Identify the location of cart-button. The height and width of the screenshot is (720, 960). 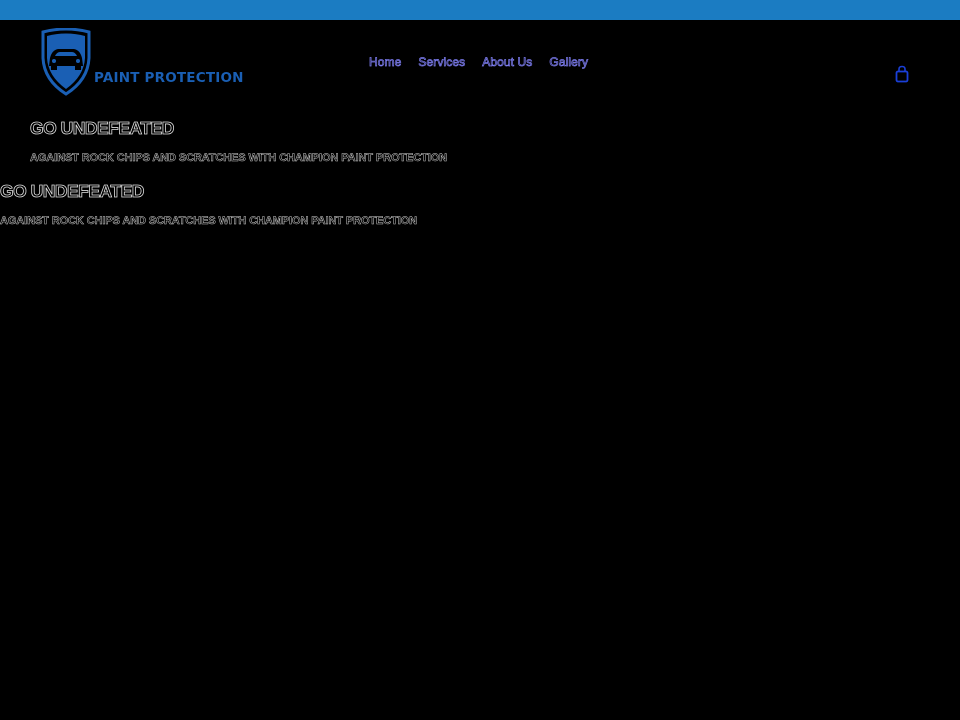
(902, 74).